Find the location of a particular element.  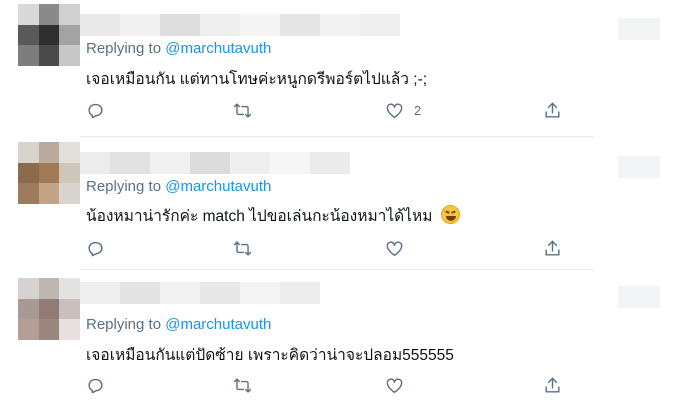

action-bar: 2 is located at coordinates (331, 110).